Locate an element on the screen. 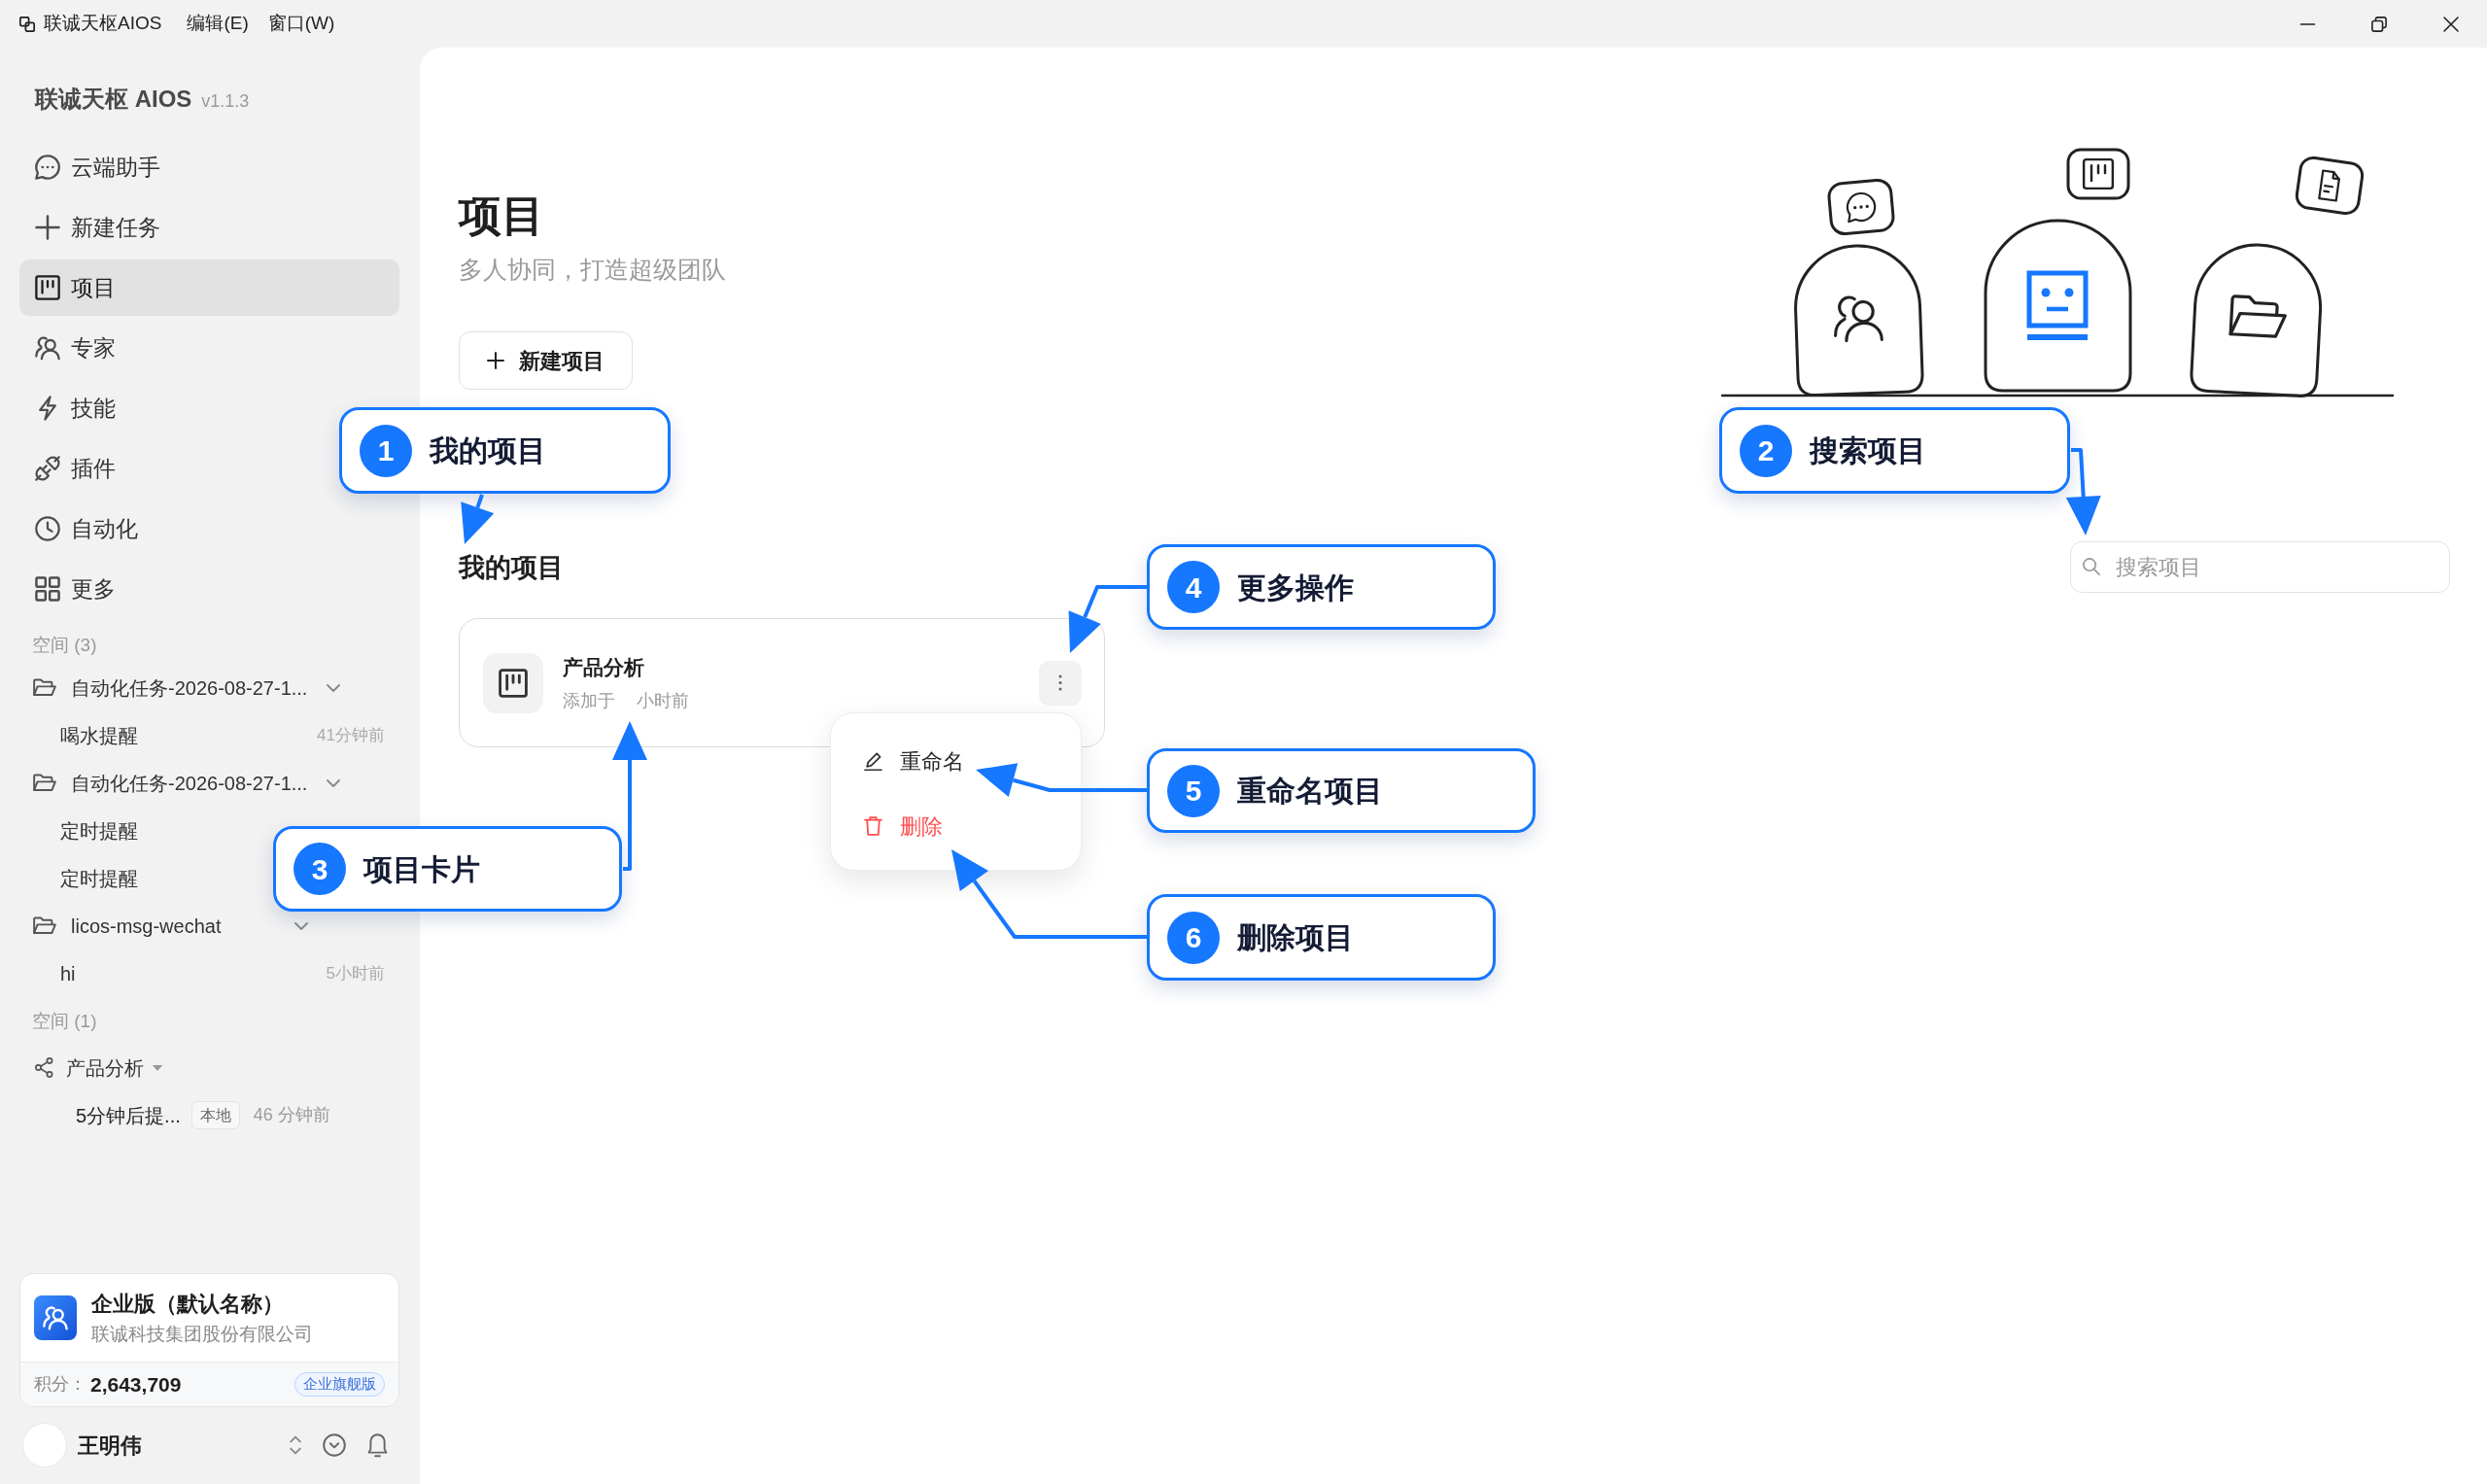 The width and height of the screenshot is (2487, 1484). plug-icon is located at coordinates (47, 468).